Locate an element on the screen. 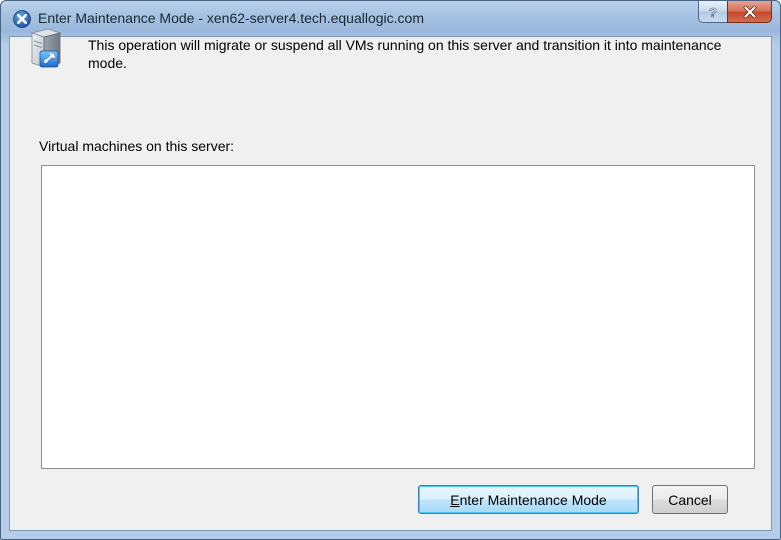 This screenshot has height=540, width=781. cancel-label: Cancel is located at coordinates (690, 499).